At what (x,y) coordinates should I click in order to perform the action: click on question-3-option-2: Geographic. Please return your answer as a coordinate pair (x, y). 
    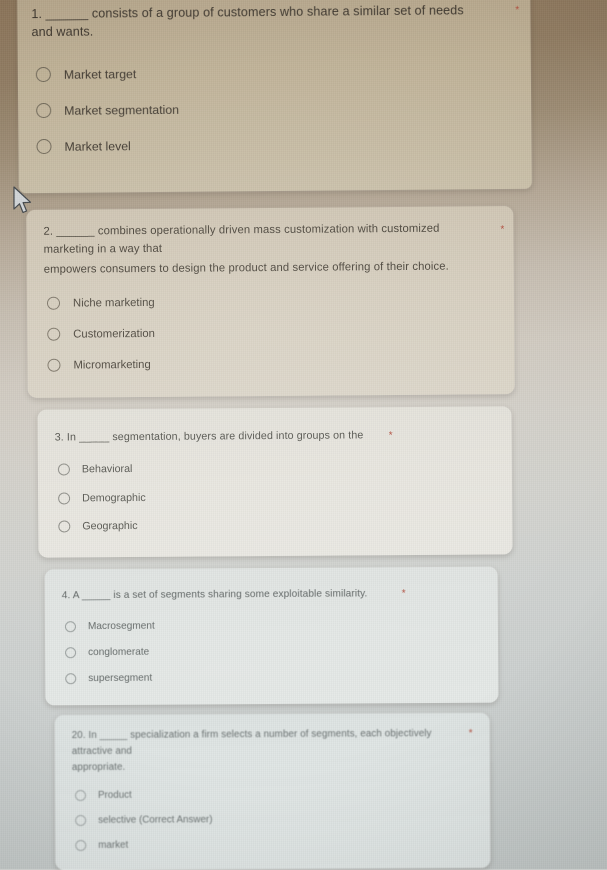
    Looking at the image, I should click on (98, 526).